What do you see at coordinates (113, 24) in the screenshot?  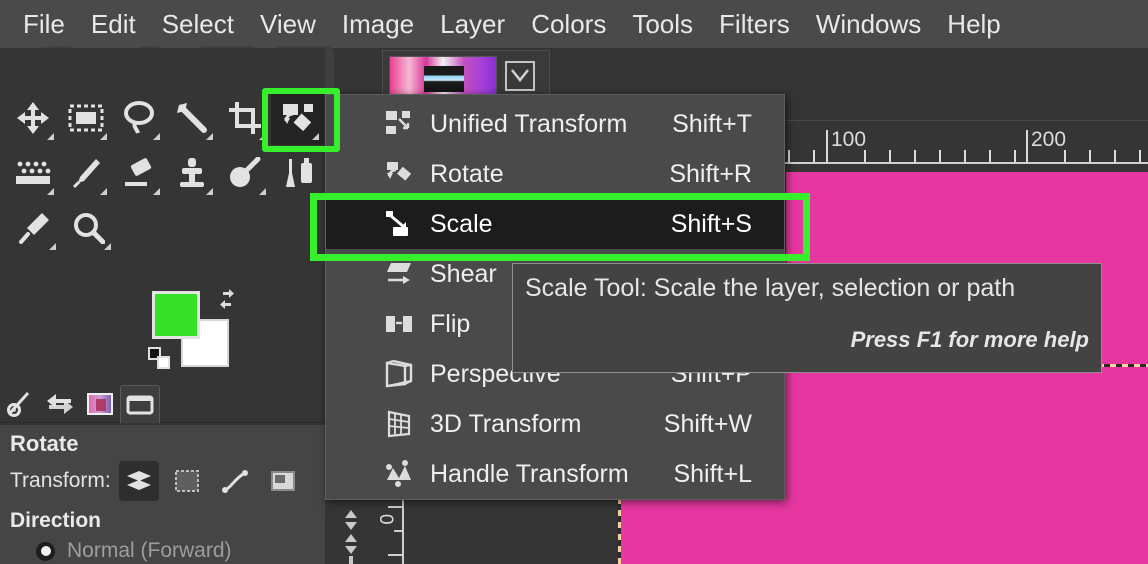 I see `menu-edit: Edit` at bounding box center [113, 24].